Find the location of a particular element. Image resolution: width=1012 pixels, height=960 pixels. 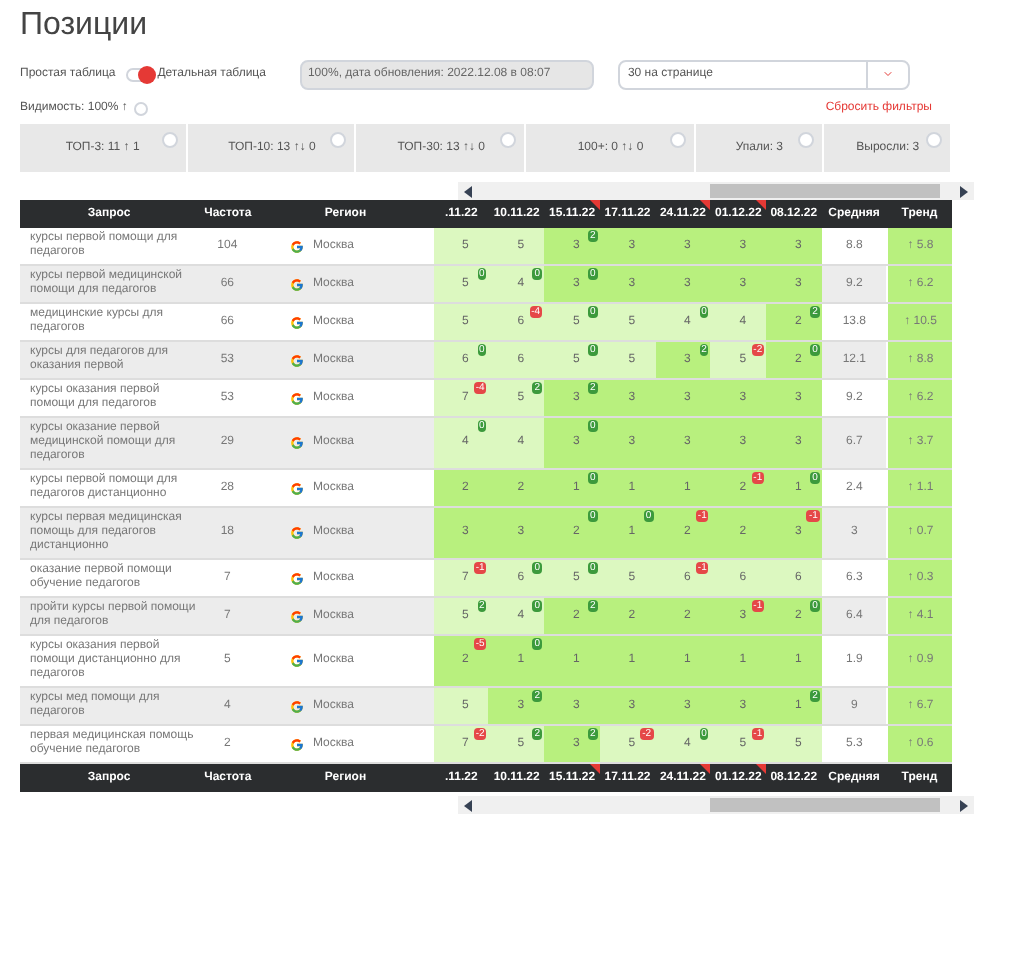

chevron-down-icon is located at coordinates (887, 74).